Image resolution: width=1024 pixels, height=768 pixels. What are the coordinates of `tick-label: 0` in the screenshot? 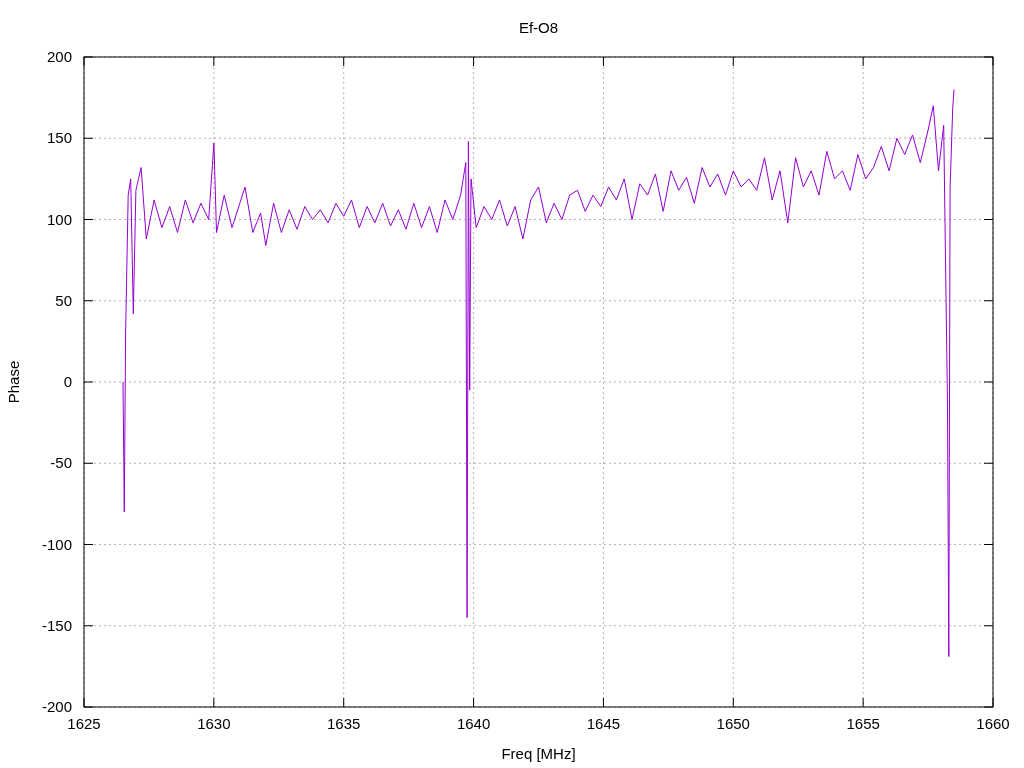 It's located at (67, 381).